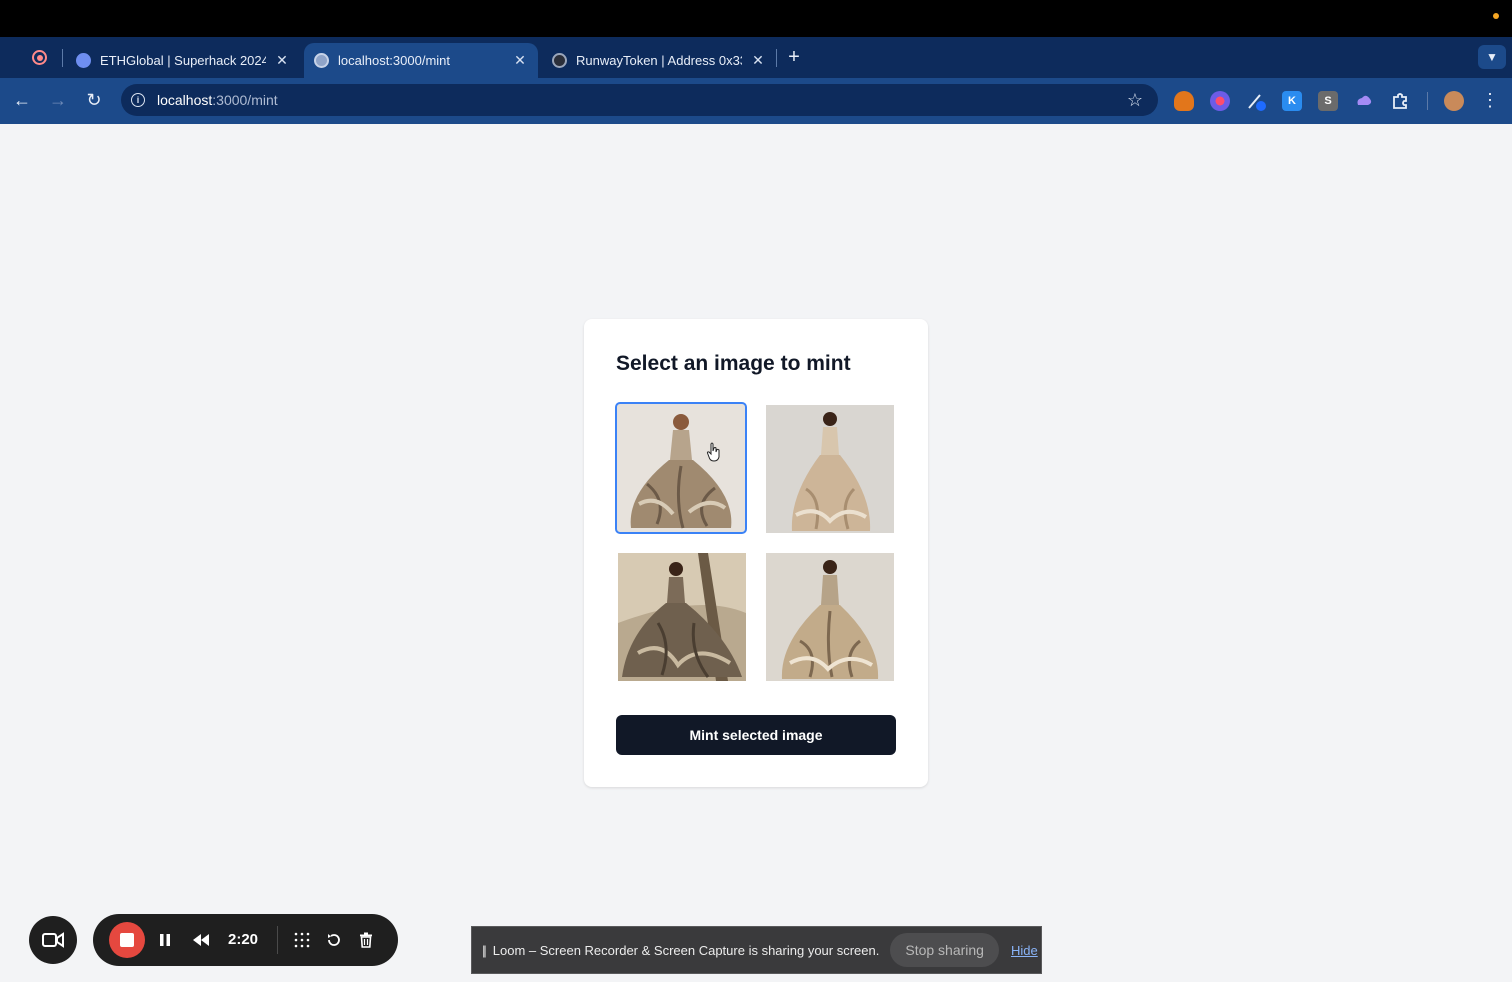 The width and height of the screenshot is (1512, 982). I want to click on gown-3-image, so click(682, 617).